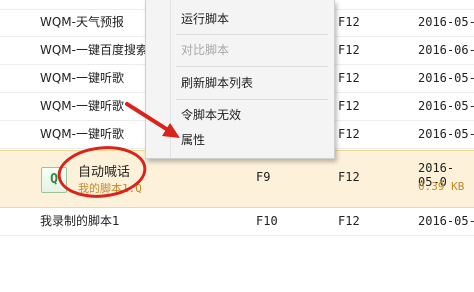 This screenshot has width=474, height=292. Describe the element at coordinates (82, 22) in the screenshot. I see `row-name: WQM-天气预报` at that location.